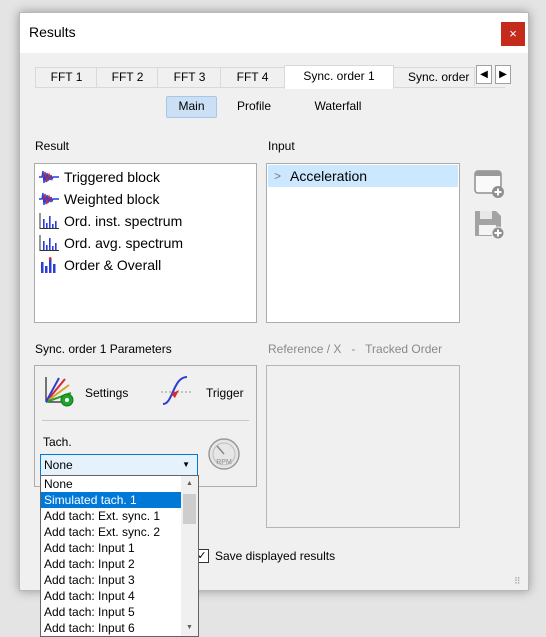 The height and width of the screenshot is (637, 546). Describe the element at coordinates (186, 464) in the screenshot. I see `chevron-down-icon: ▼` at that location.